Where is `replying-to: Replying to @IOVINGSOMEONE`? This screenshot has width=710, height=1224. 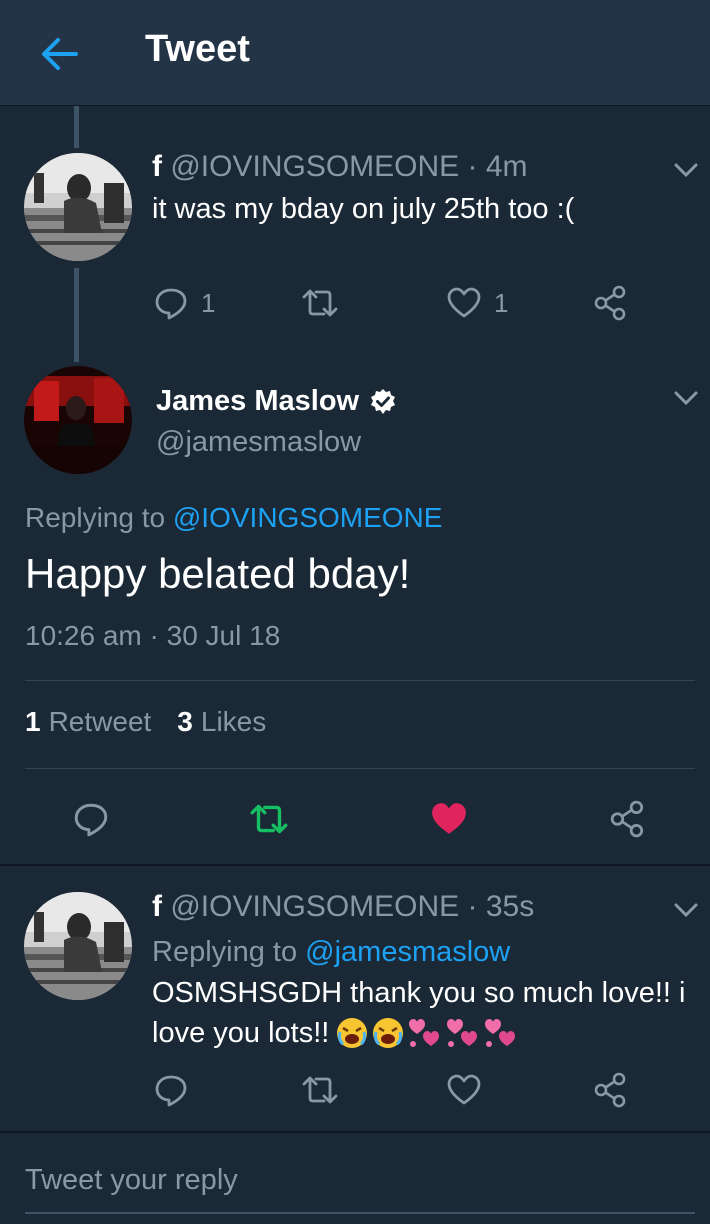
replying-to: Replying to @IOVINGSOMEONE is located at coordinates (233, 518).